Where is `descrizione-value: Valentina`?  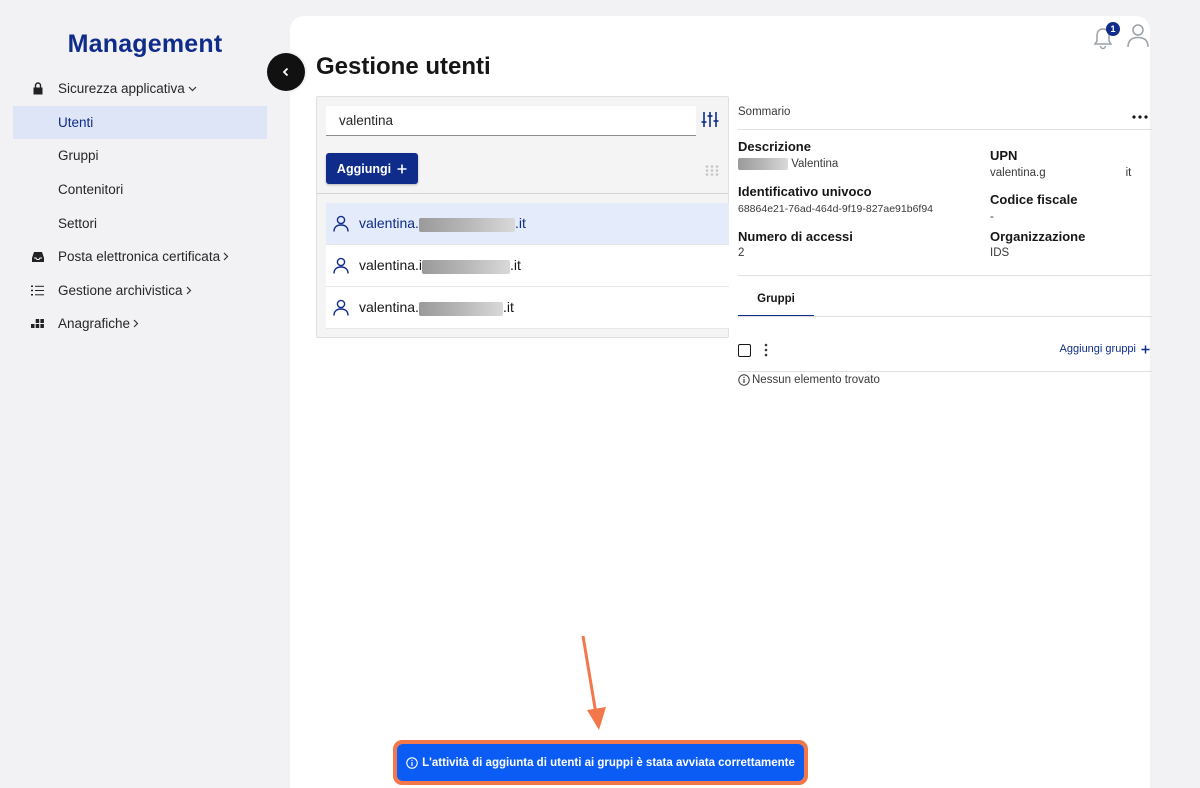
descrizione-value: Valentina is located at coordinates (788, 164).